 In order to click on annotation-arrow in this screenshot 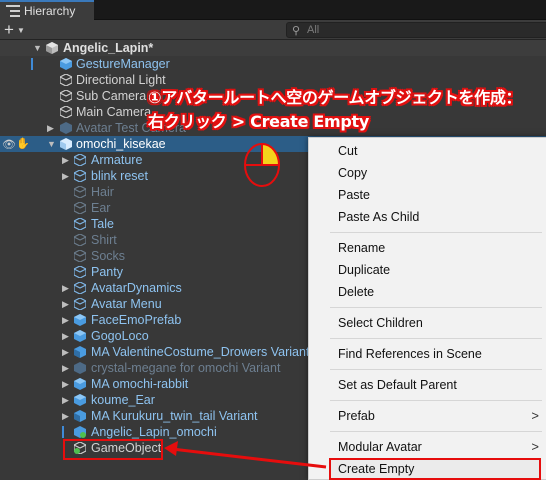, I will do `click(245, 455)`.